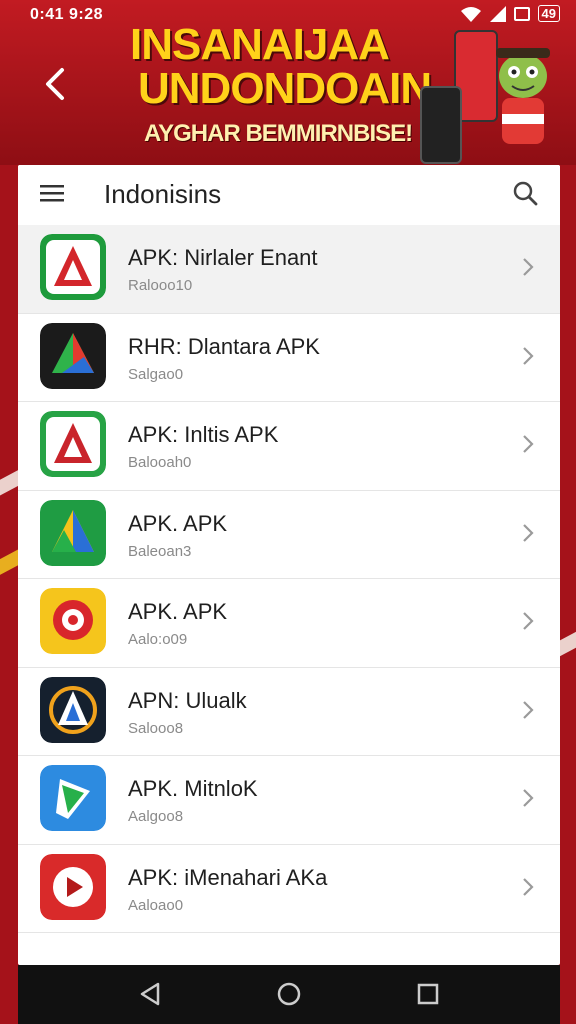 This screenshot has width=576, height=1024. I want to click on app-subtitle: Baleoan3, so click(160, 551).